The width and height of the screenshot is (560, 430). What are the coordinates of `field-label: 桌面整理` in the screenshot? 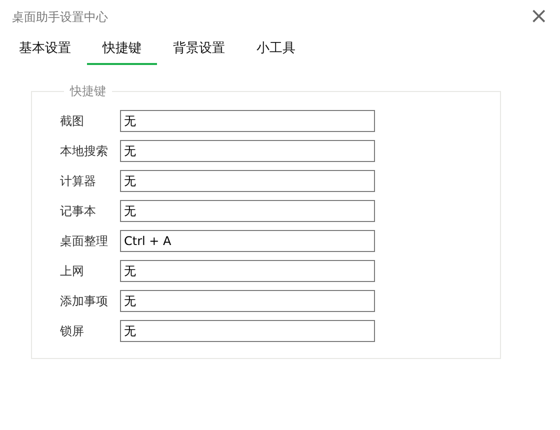 It's located at (84, 241).